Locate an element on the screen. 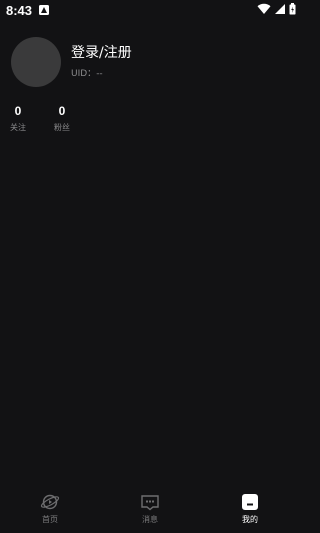 This screenshot has height=533, width=320. status-time: 8:43 is located at coordinates (19, 10).